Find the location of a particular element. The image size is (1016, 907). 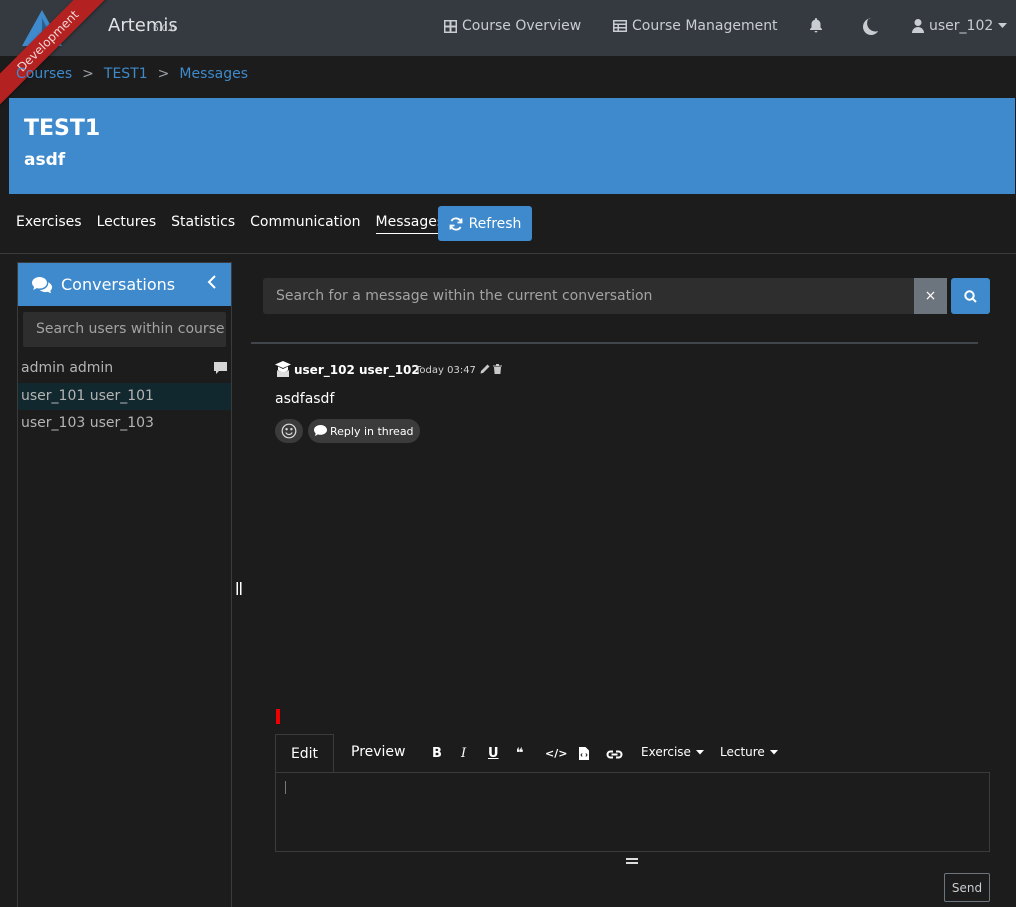

conversation-item: user_103 user_103 is located at coordinates (124, 423).